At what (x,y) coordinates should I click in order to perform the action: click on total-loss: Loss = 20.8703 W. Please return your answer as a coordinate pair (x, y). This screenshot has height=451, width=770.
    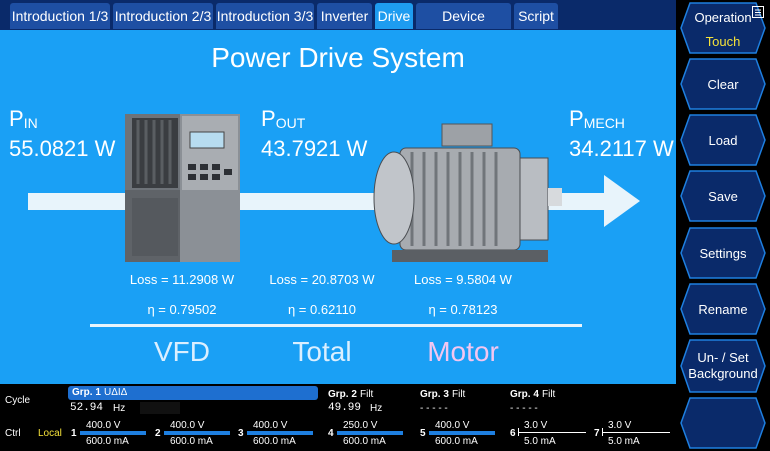
    Looking at the image, I should click on (322, 279).